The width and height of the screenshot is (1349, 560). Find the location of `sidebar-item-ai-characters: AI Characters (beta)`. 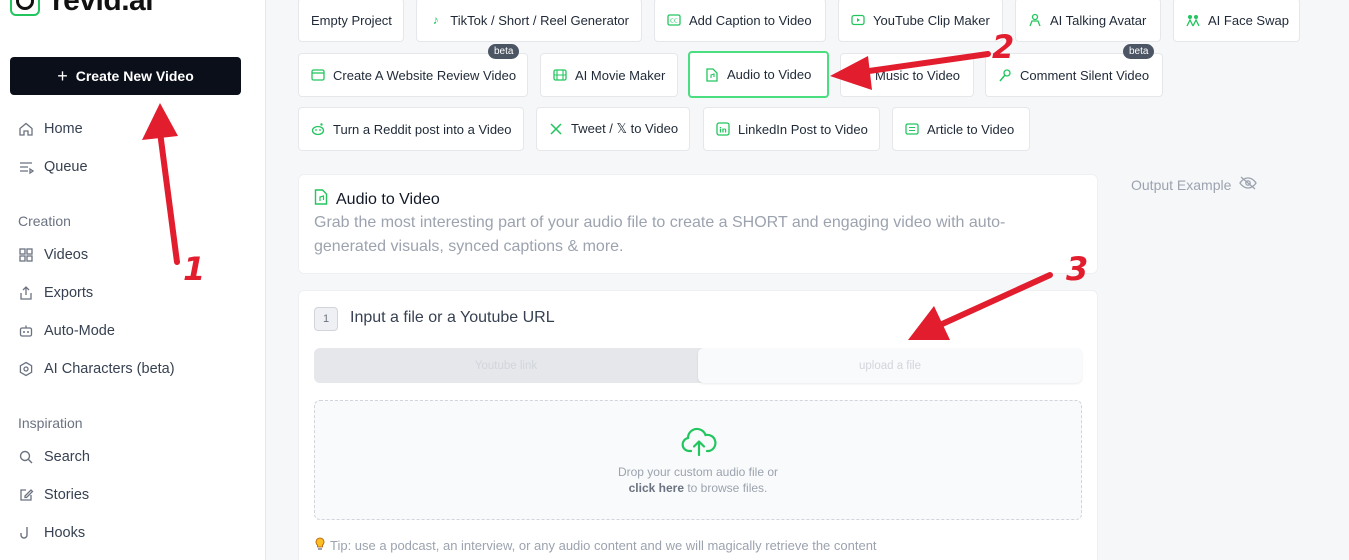

sidebar-item-ai-characters: AI Characters (beta) is located at coordinates (96, 369).